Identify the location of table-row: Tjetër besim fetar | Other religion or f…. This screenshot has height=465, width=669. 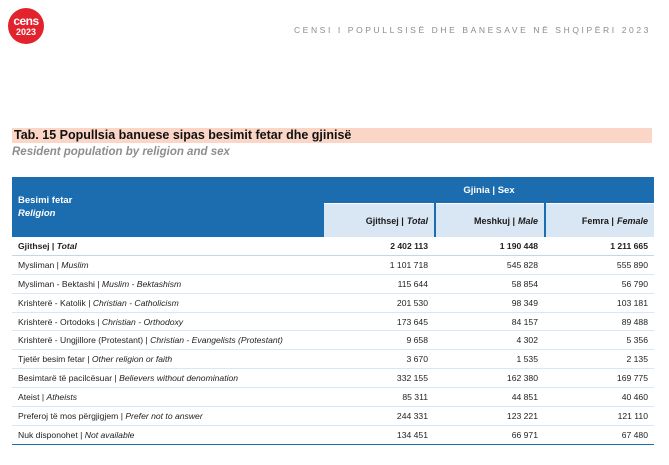
(333, 360).